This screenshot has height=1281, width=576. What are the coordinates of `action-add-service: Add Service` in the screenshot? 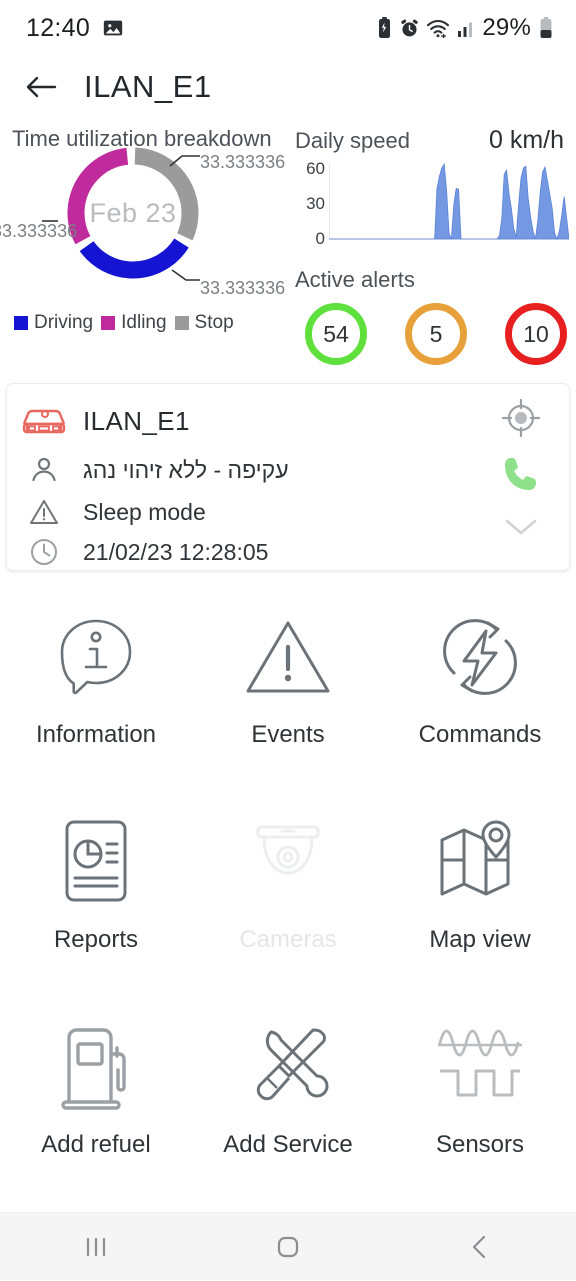 It's located at (288, 1117).